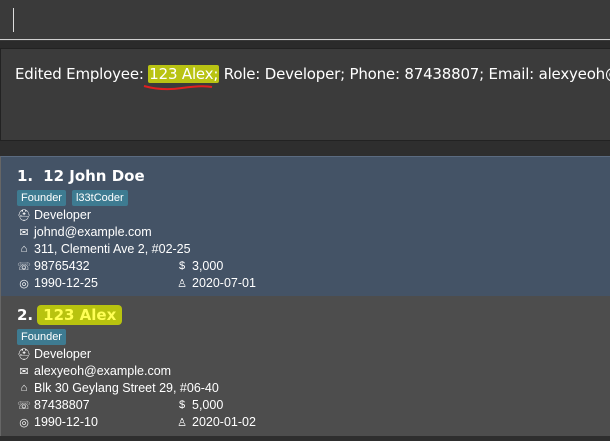 The height and width of the screenshot is (441, 610). What do you see at coordinates (178, 88) in the screenshot?
I see `red-underline-annotation` at bounding box center [178, 88].